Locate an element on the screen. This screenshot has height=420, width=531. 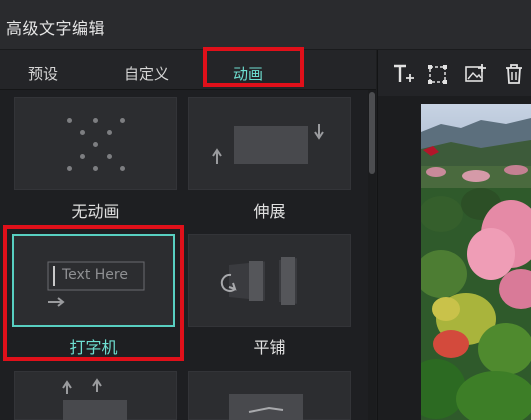
rise-icon is located at coordinates (94, 399).